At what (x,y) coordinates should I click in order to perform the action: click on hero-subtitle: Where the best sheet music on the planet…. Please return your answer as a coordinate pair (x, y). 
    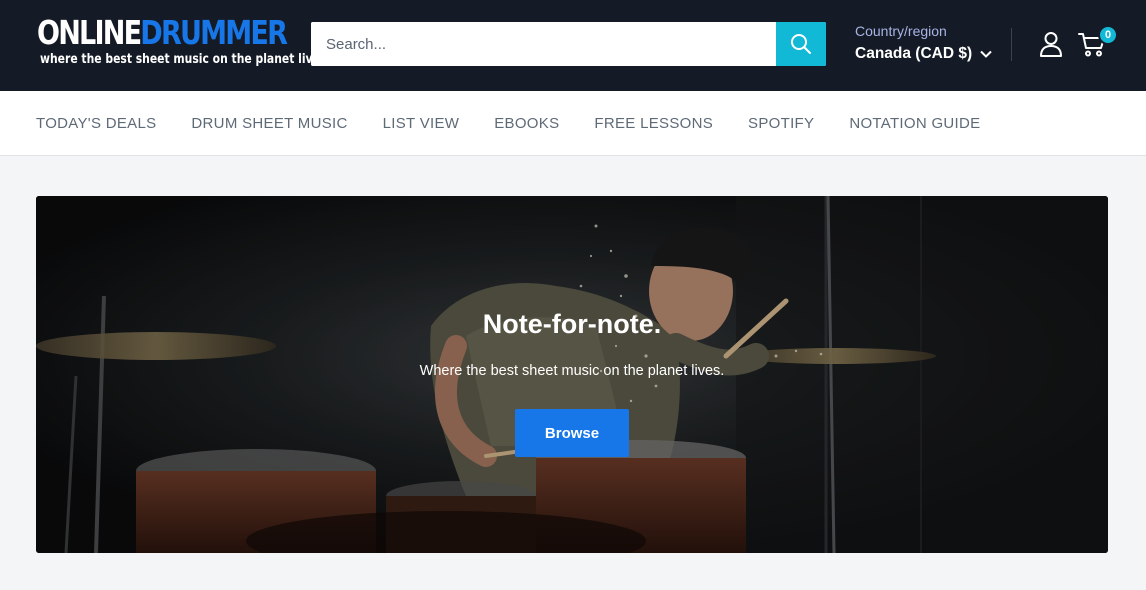
    Looking at the image, I should click on (572, 371).